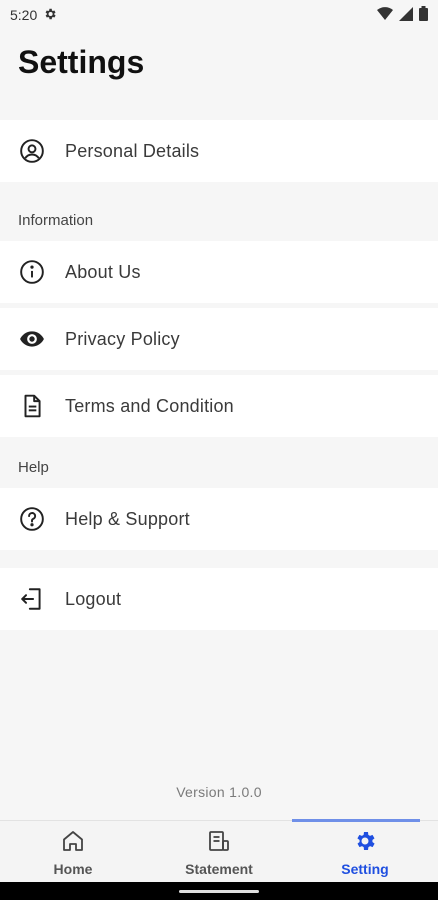  I want to click on account-circle-icon, so click(32, 151).